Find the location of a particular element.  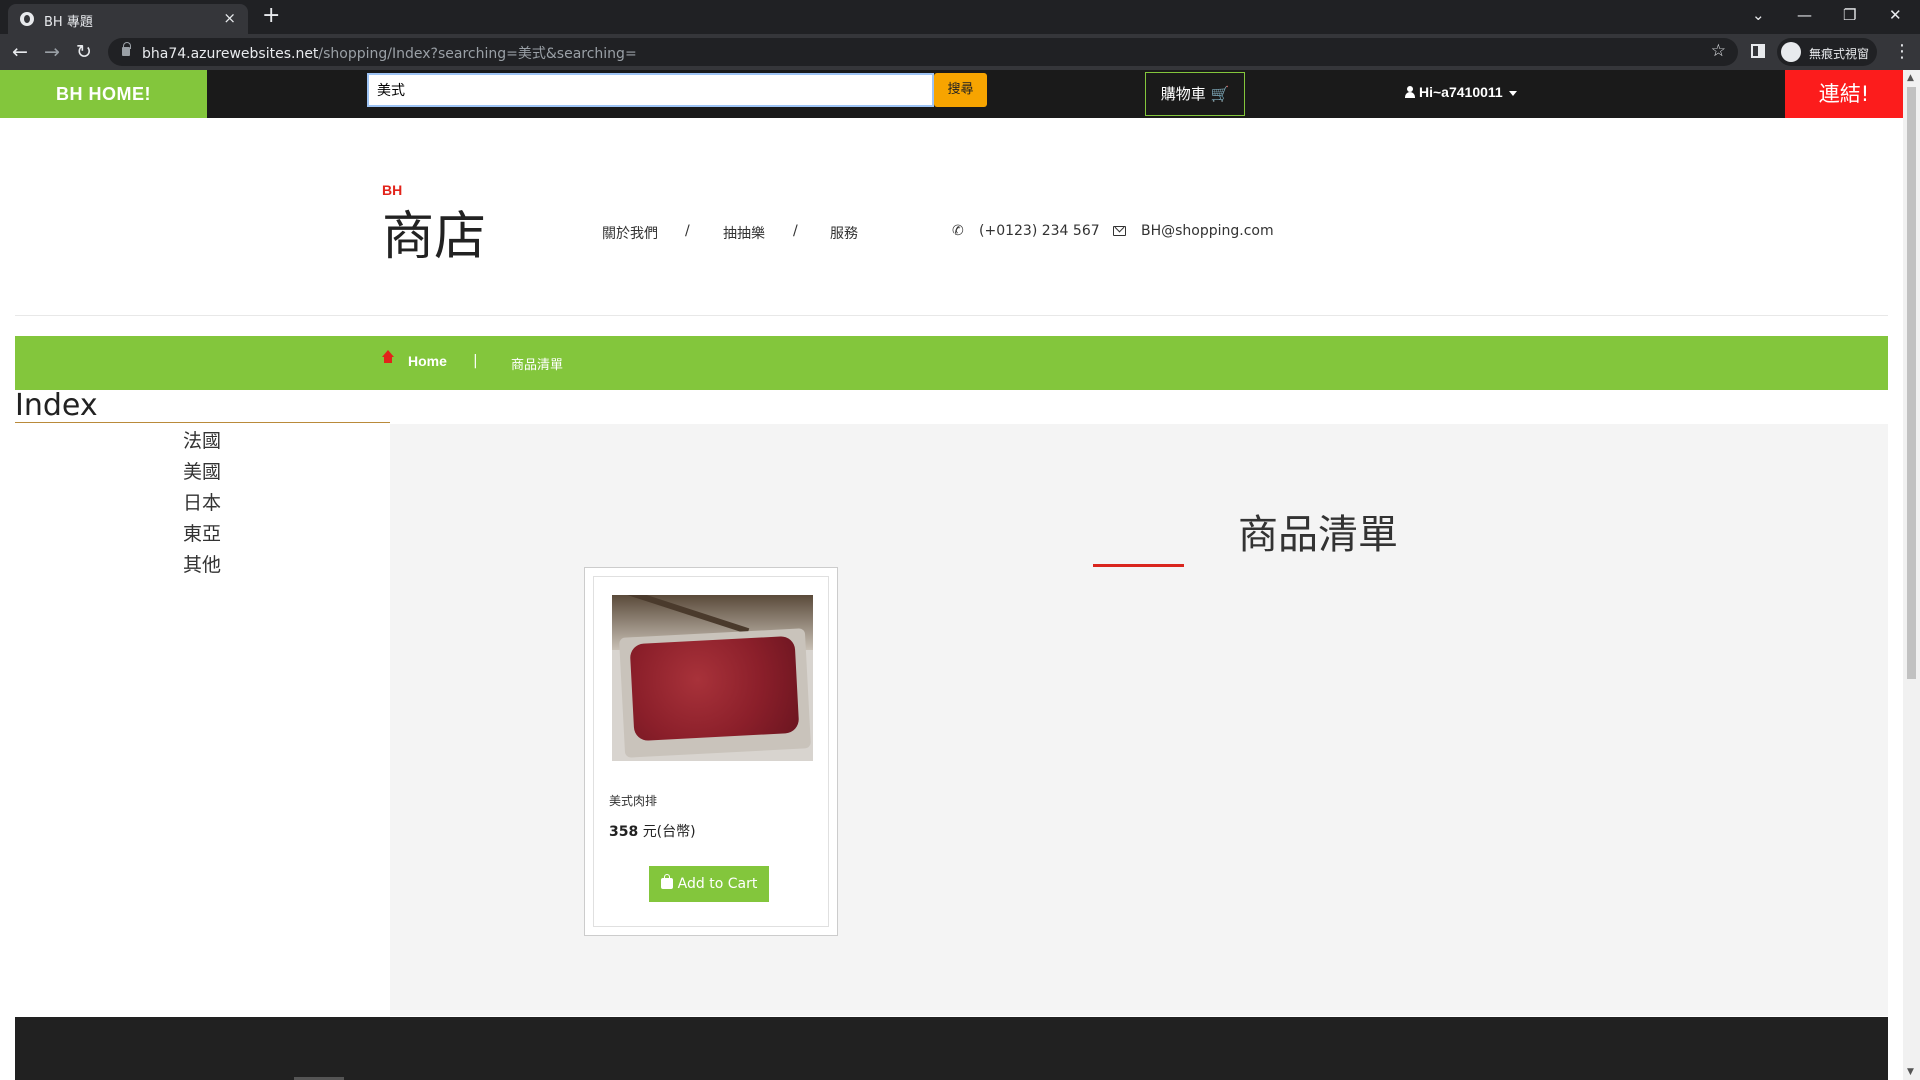

link-button: 連結! is located at coordinates (1844, 94).